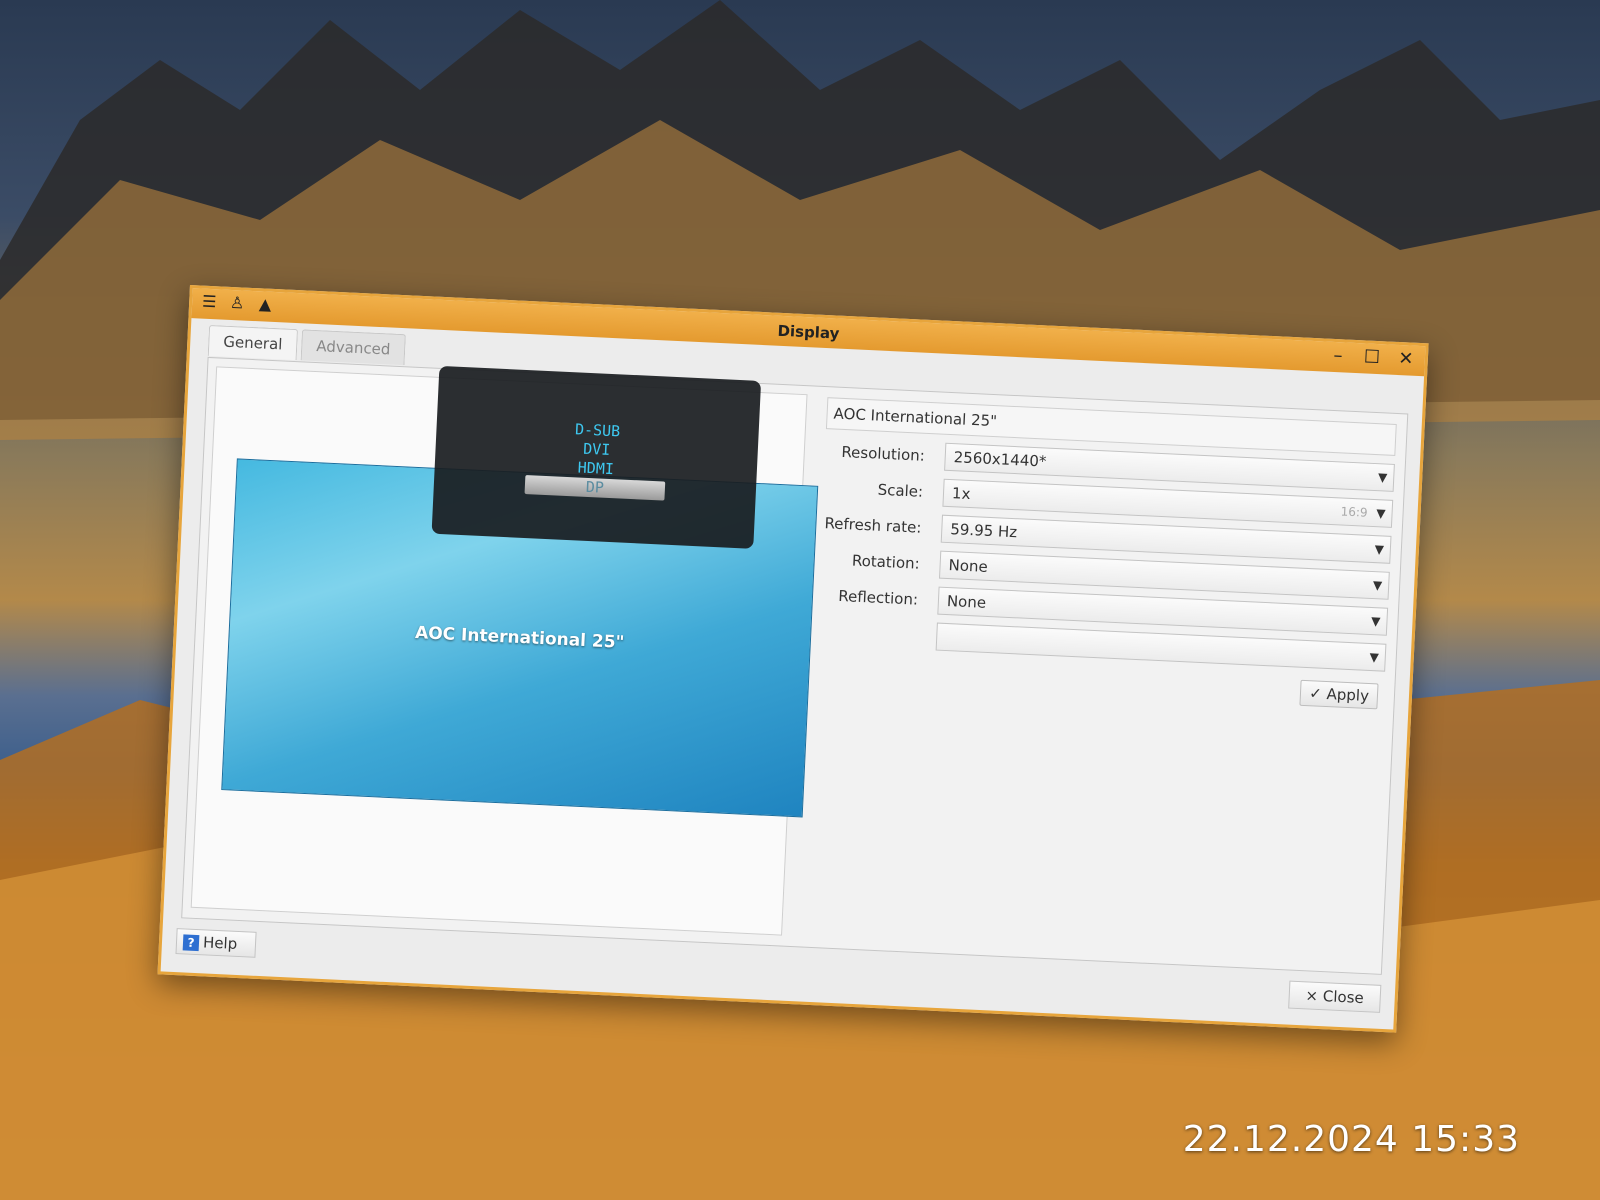 The width and height of the screenshot is (1600, 1200). Describe the element at coordinates (519, 638) in the screenshot. I see `monitor-preview-label: AOC International 25"` at that location.